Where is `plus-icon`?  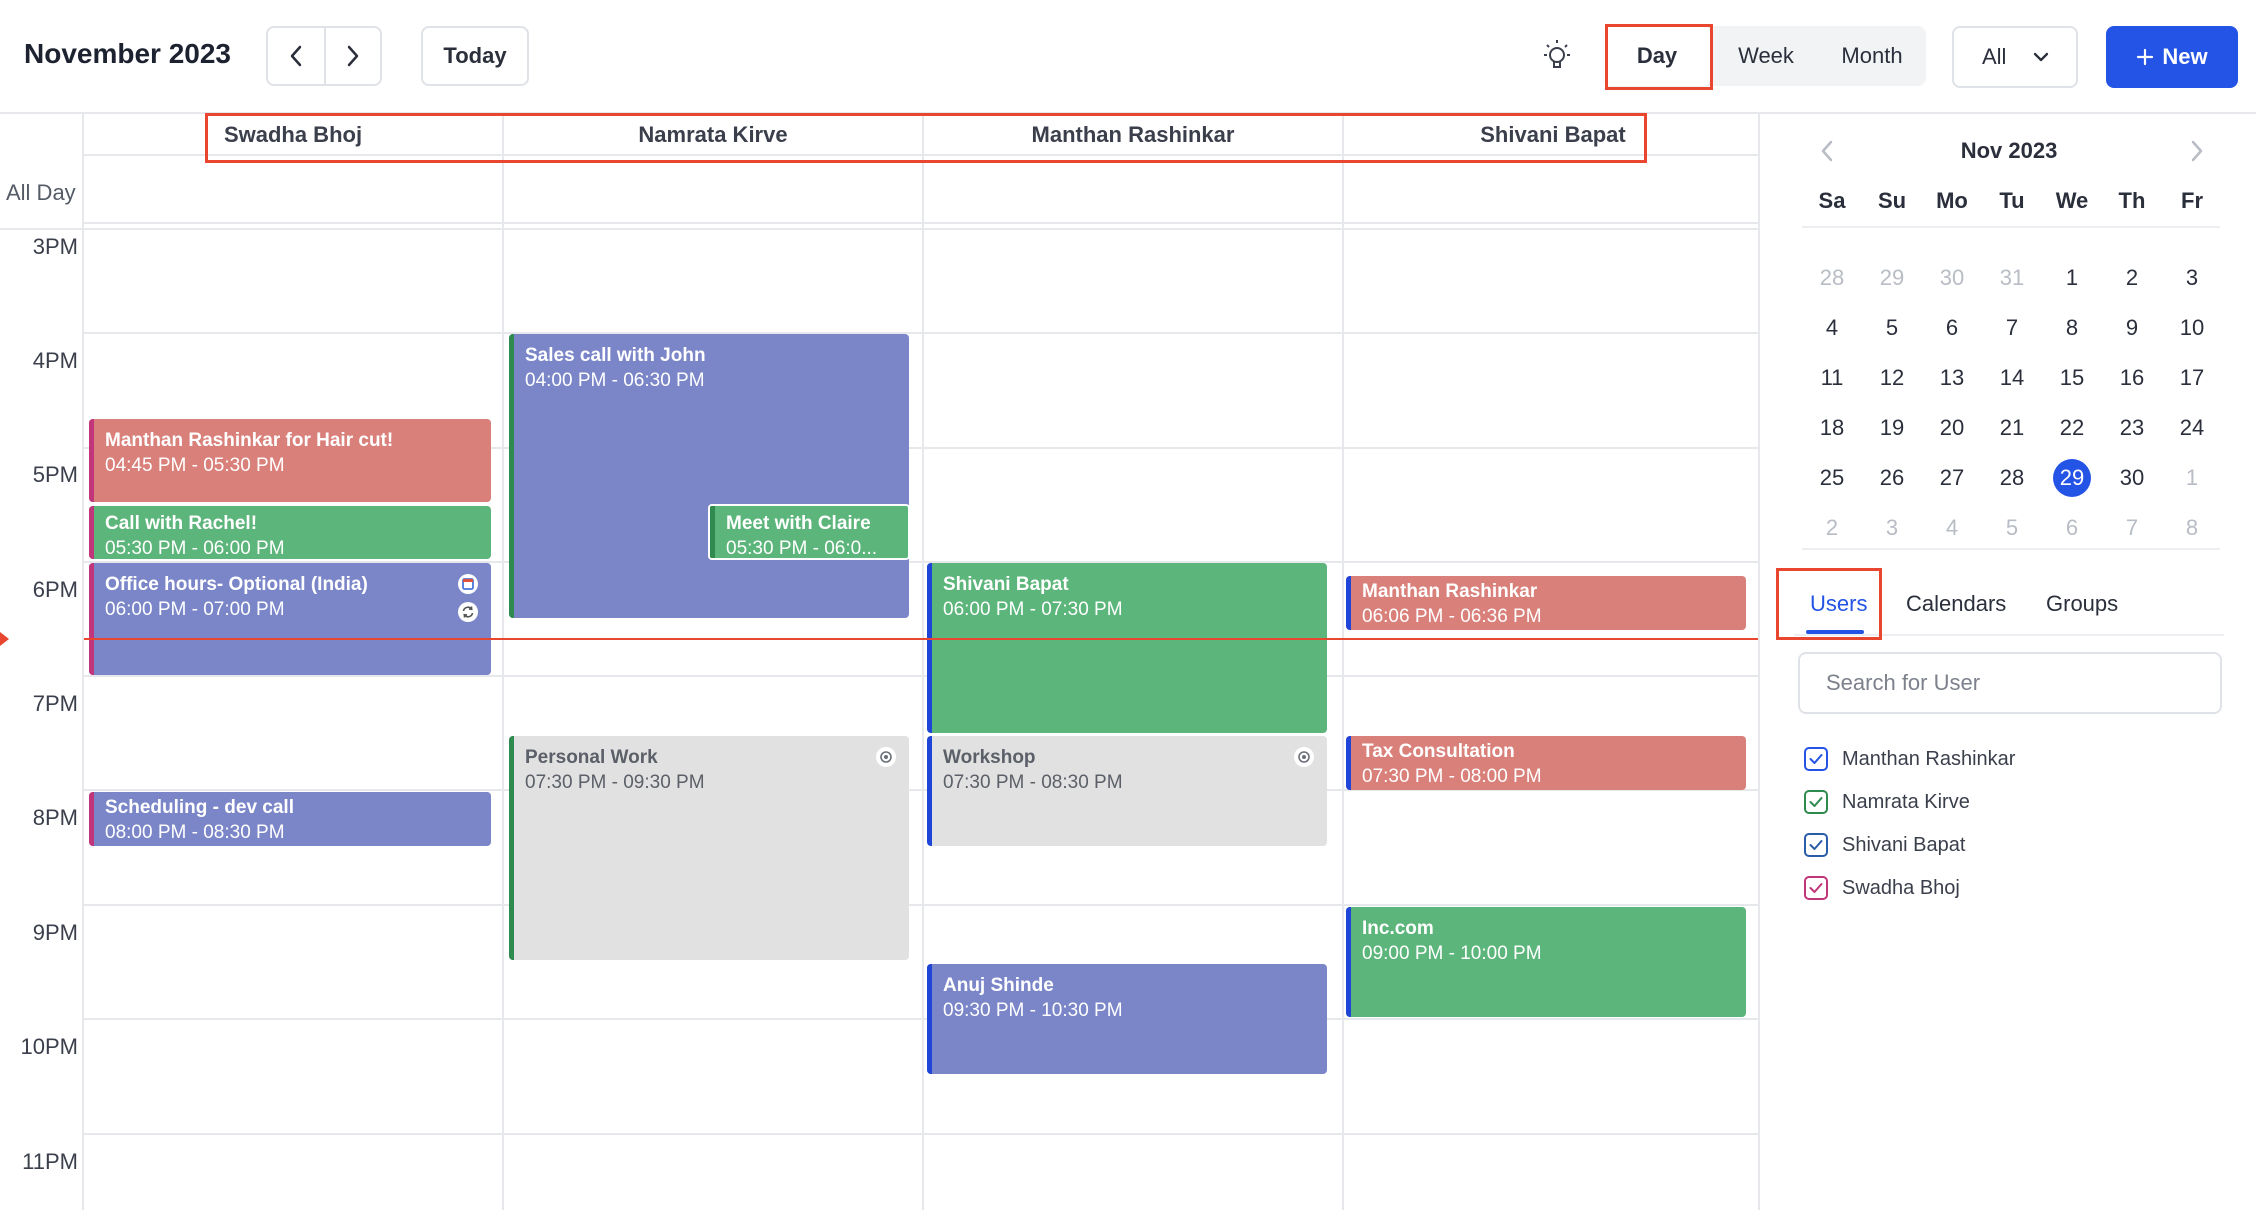
plus-icon is located at coordinates (2145, 57).